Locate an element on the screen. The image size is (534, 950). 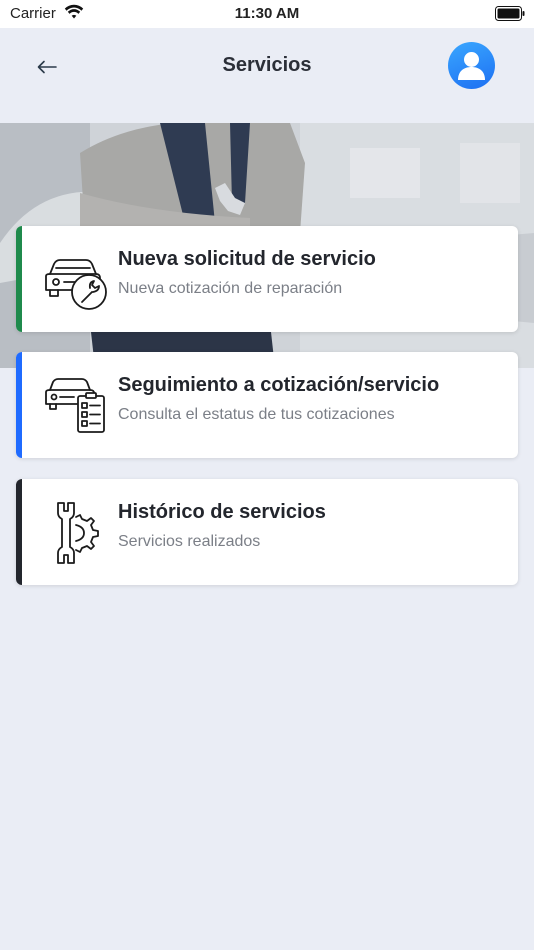
card-title: Histórico de servicios is located at coordinates (222, 512).